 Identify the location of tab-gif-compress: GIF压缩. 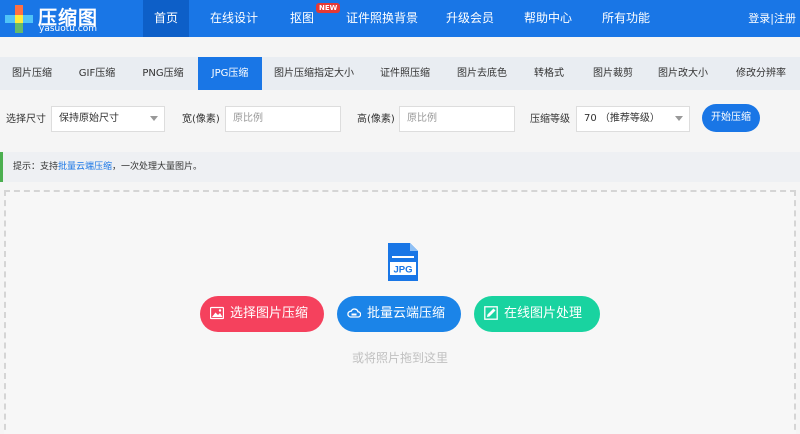
(97, 73).